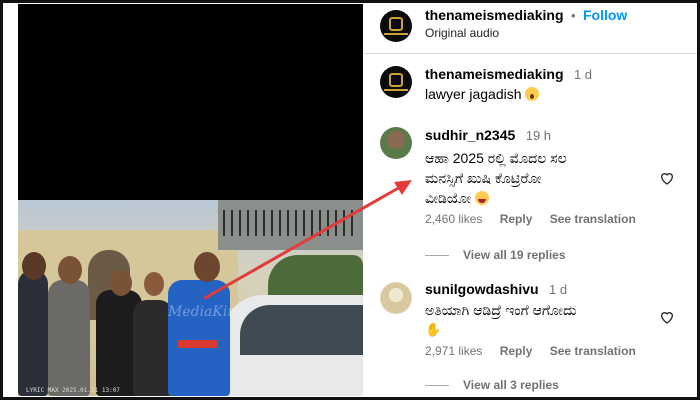 The height and width of the screenshot is (400, 700). I want to click on comment-time: 1 d, so click(558, 289).